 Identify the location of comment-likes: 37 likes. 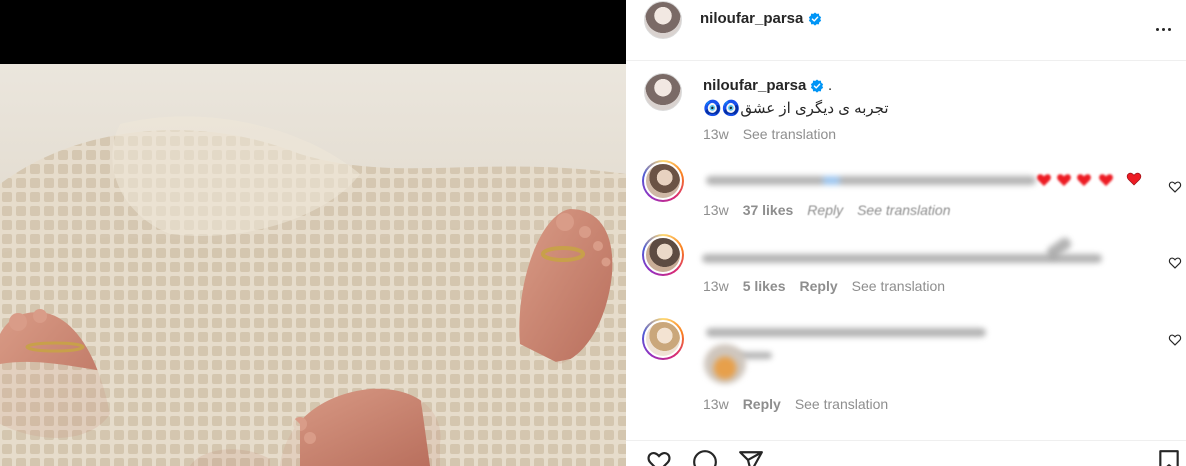
(768, 210).